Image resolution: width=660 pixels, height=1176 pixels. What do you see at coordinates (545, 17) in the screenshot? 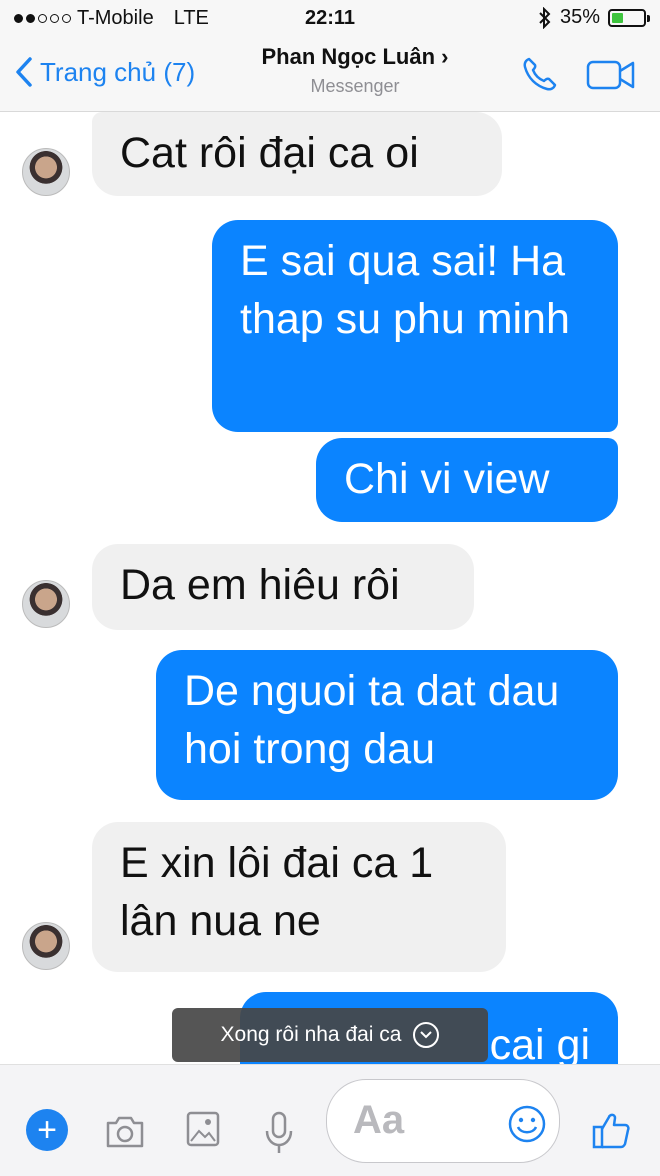
I see `bluetooth-icon` at bounding box center [545, 17].